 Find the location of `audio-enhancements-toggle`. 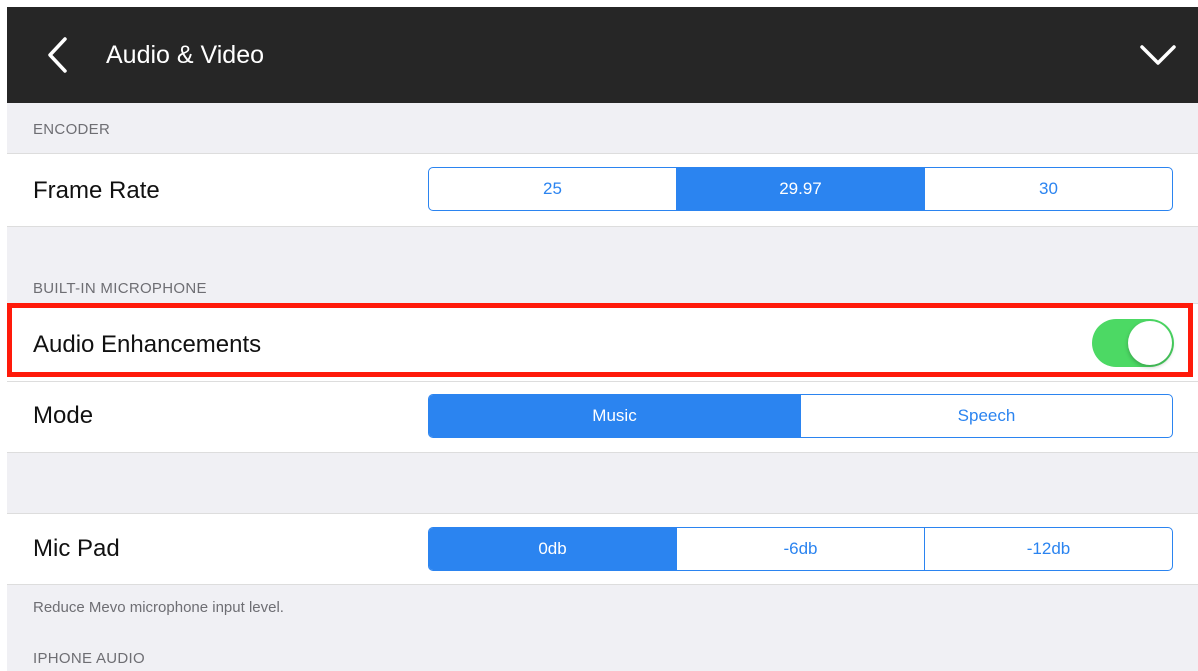

audio-enhancements-toggle is located at coordinates (1133, 343).